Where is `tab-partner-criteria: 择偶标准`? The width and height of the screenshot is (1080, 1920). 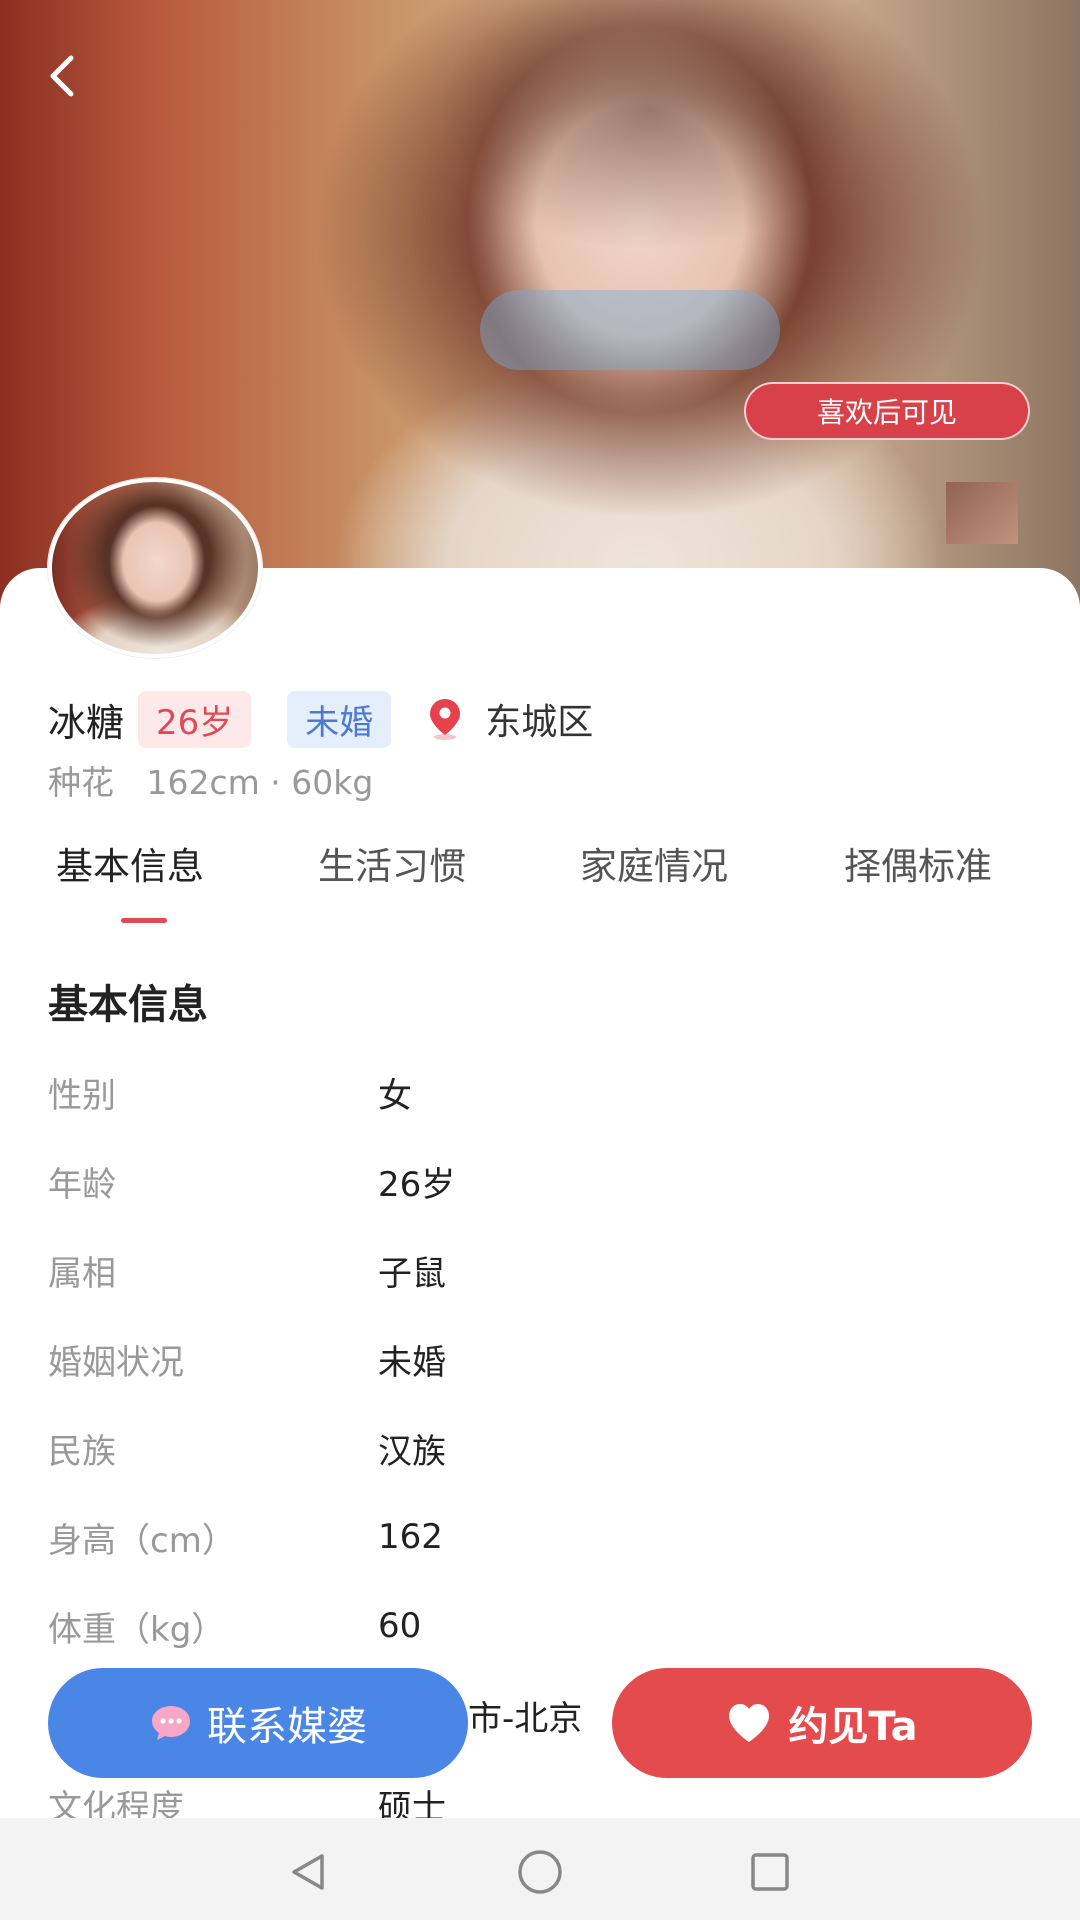
tab-partner-criteria: 择偶标准 is located at coordinates (918, 863).